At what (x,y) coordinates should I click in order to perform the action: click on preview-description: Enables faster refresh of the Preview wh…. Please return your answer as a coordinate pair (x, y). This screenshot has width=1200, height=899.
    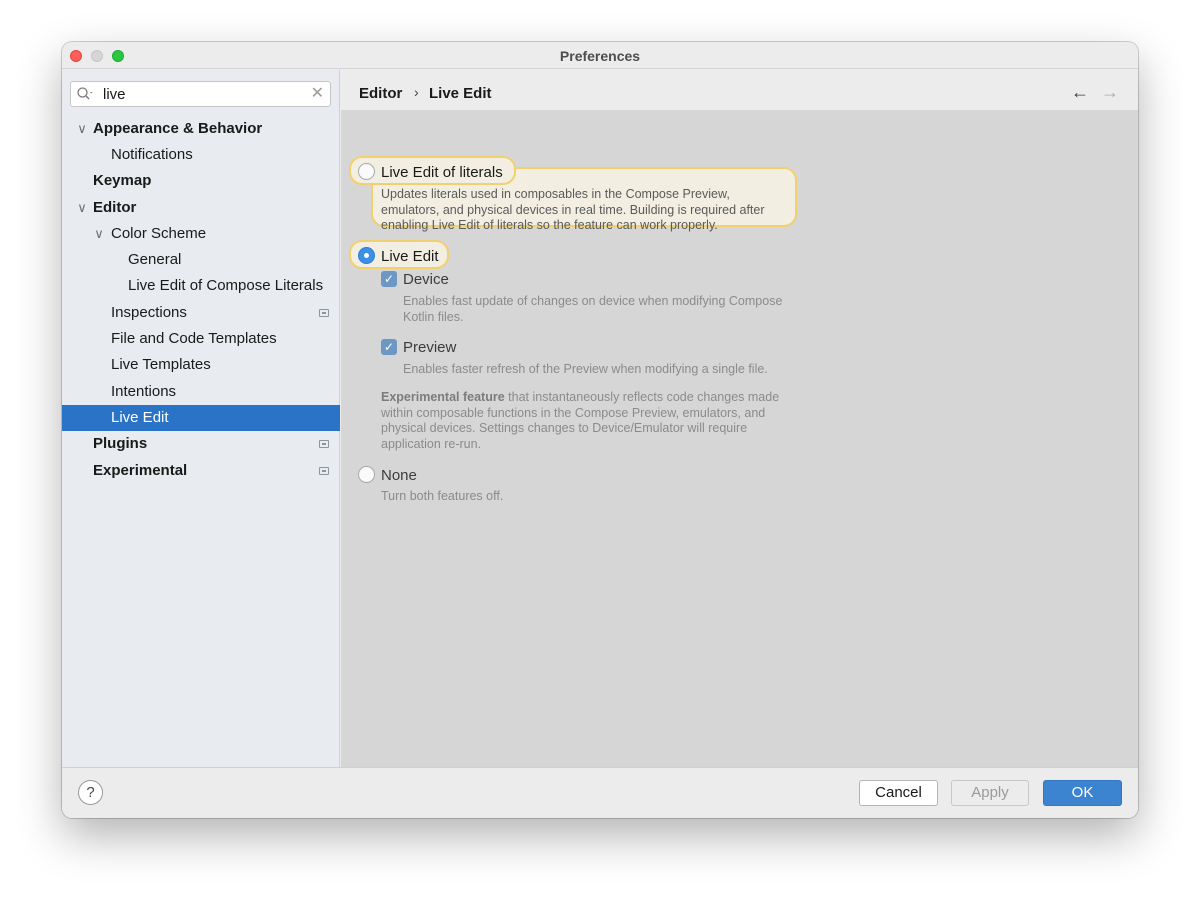
    Looking at the image, I should click on (585, 369).